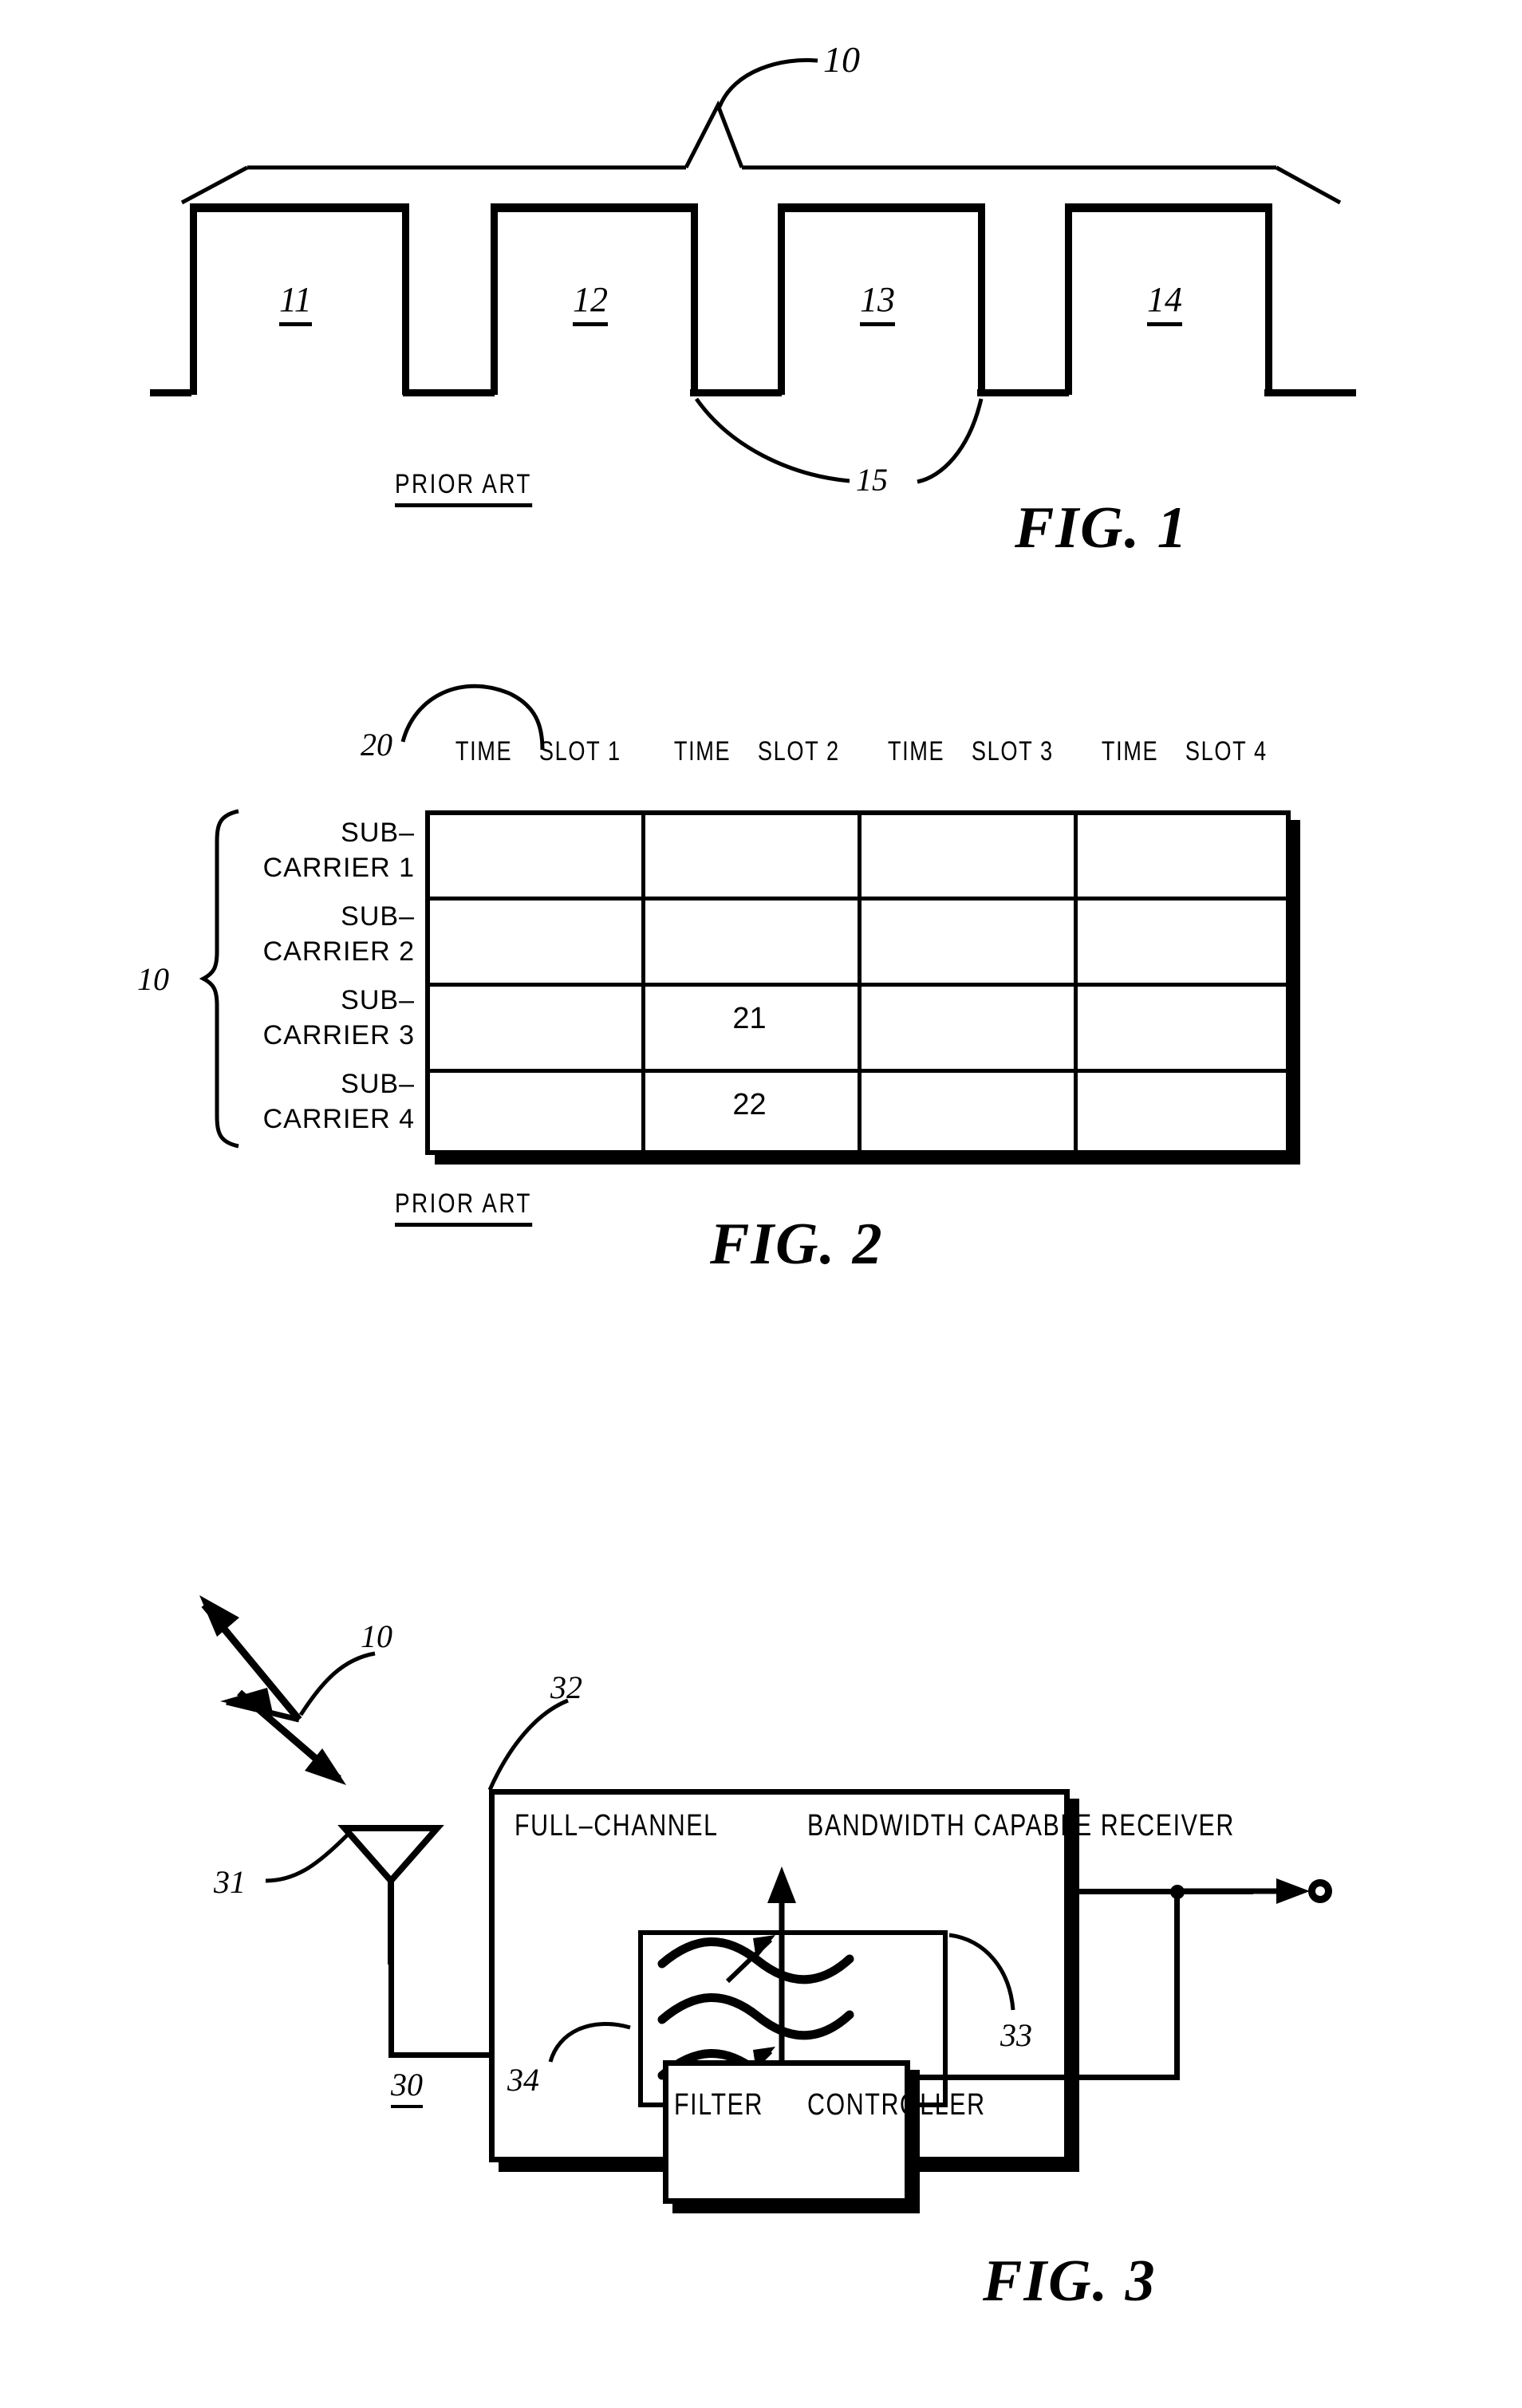  I want to click on fig1-ref-15: 15, so click(872, 480).